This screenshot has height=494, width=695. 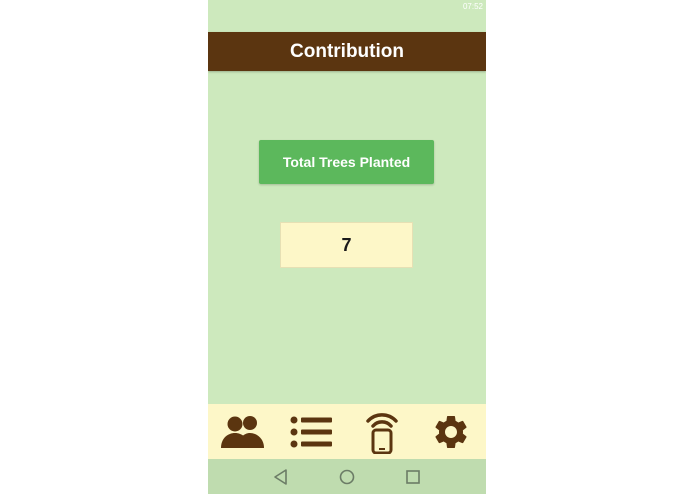 I want to click on system-back-button, so click(x=281, y=477).